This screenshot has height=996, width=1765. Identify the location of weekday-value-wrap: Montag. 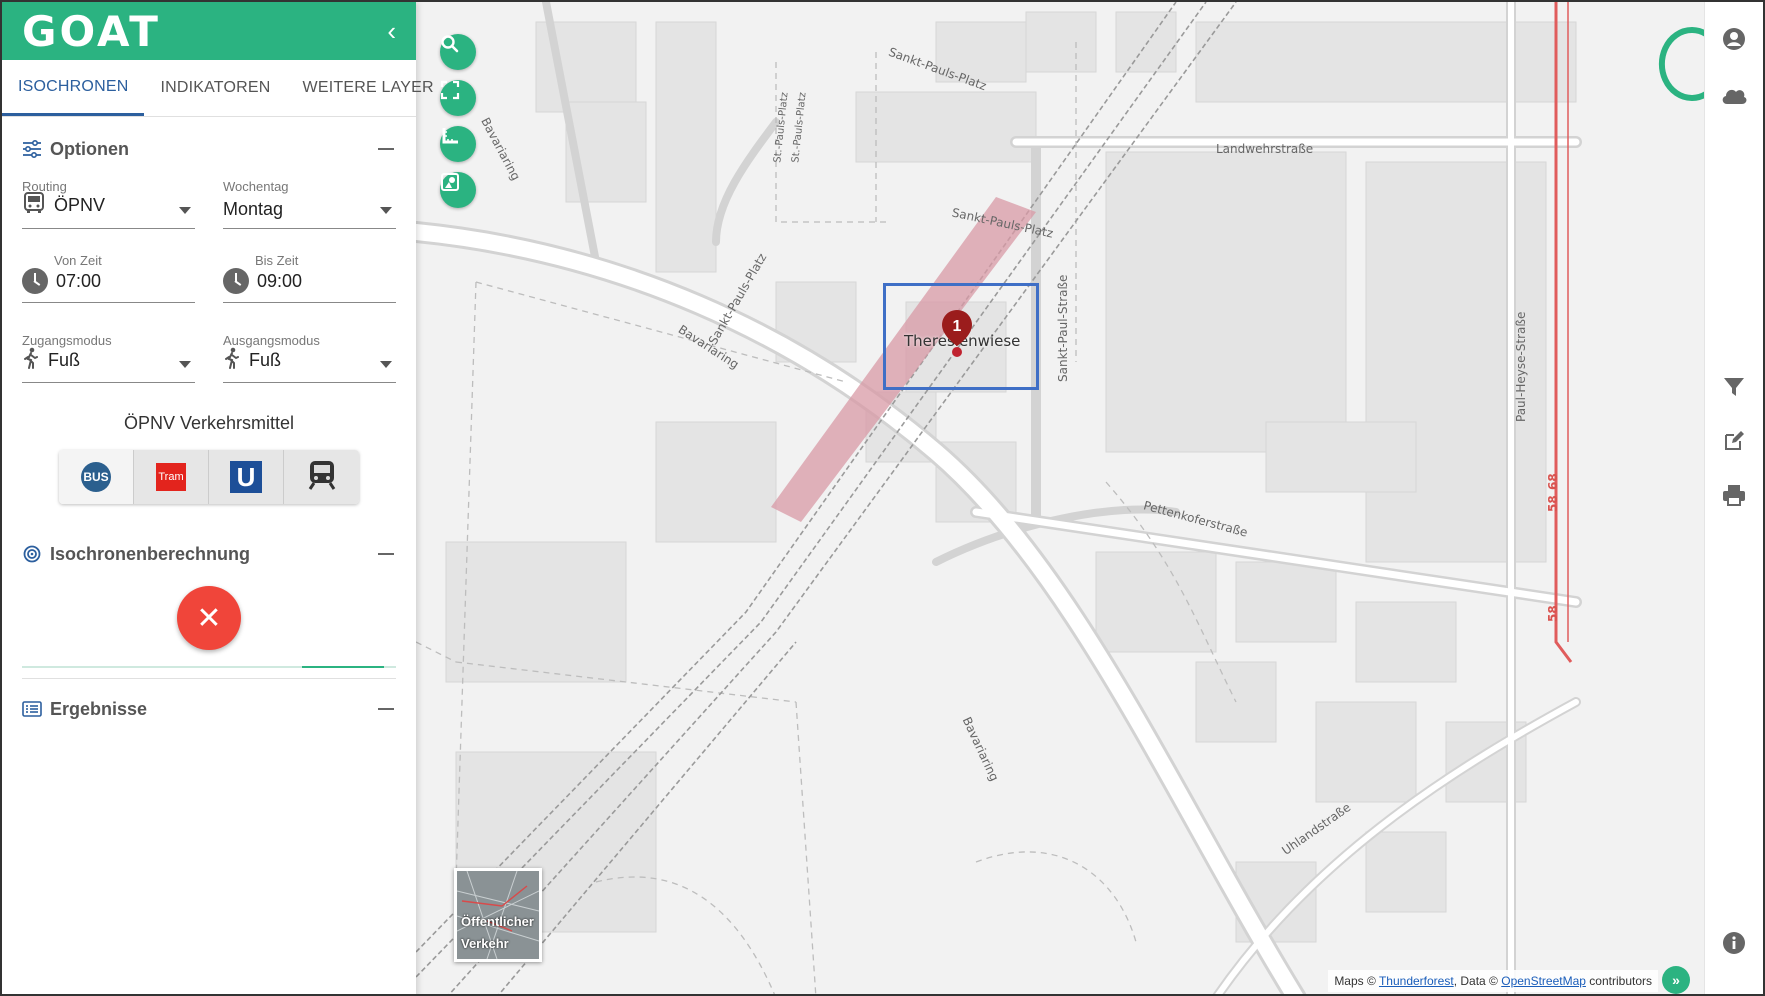
(309, 209).